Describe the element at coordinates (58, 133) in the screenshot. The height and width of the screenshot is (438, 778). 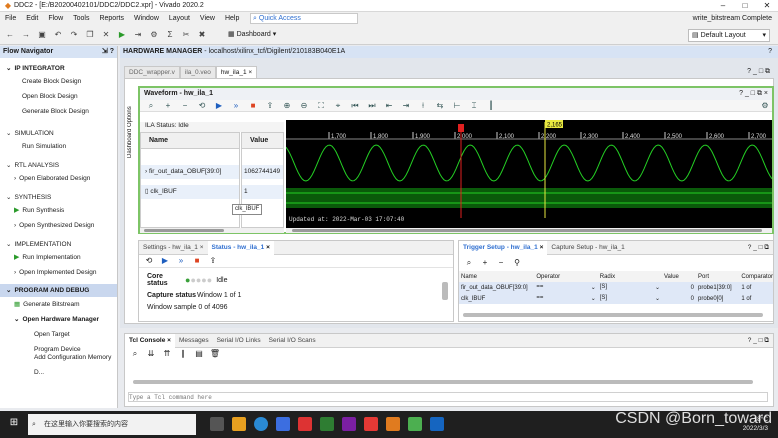
I see `section-simulation: ⌄ SIMULATION` at that location.